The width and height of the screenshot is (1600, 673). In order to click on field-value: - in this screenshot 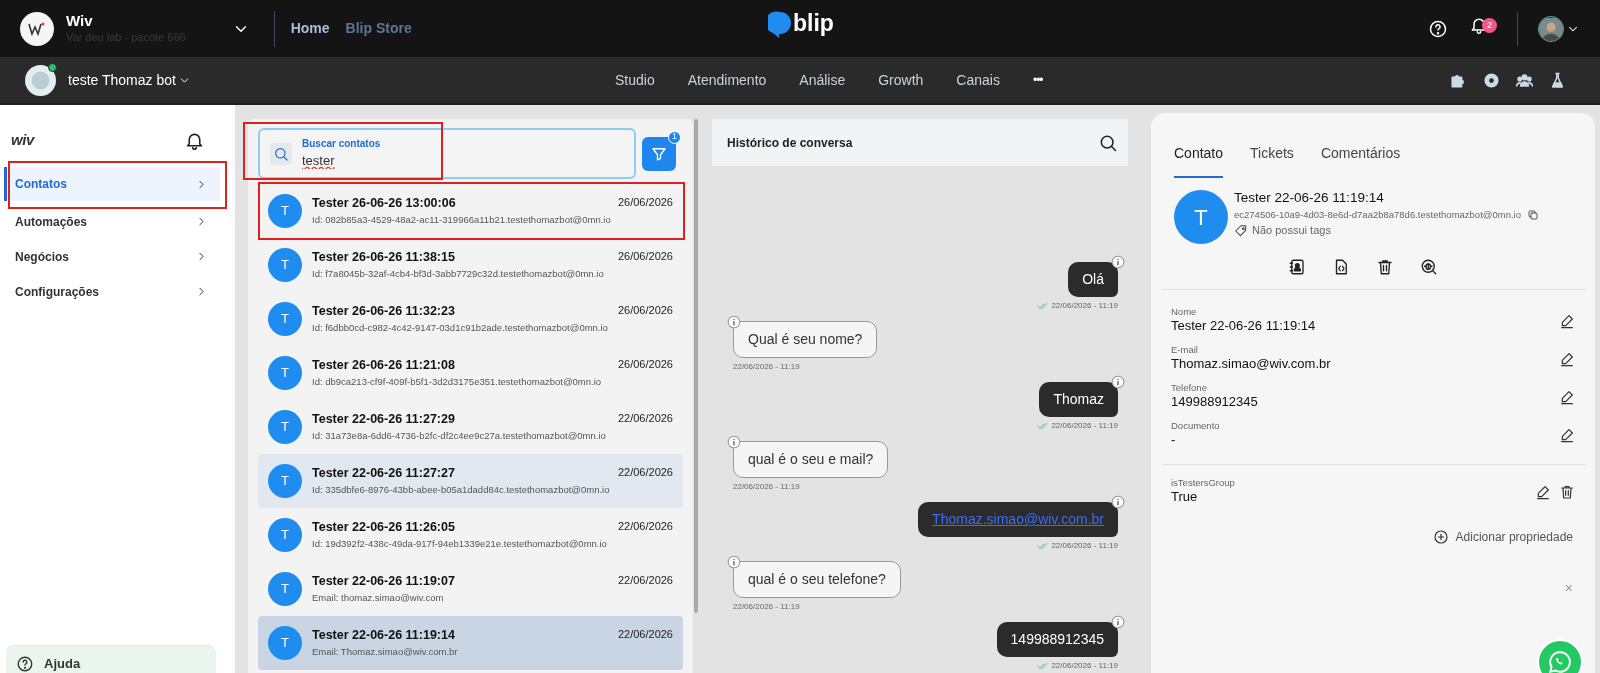, I will do `click(1174, 440)`.